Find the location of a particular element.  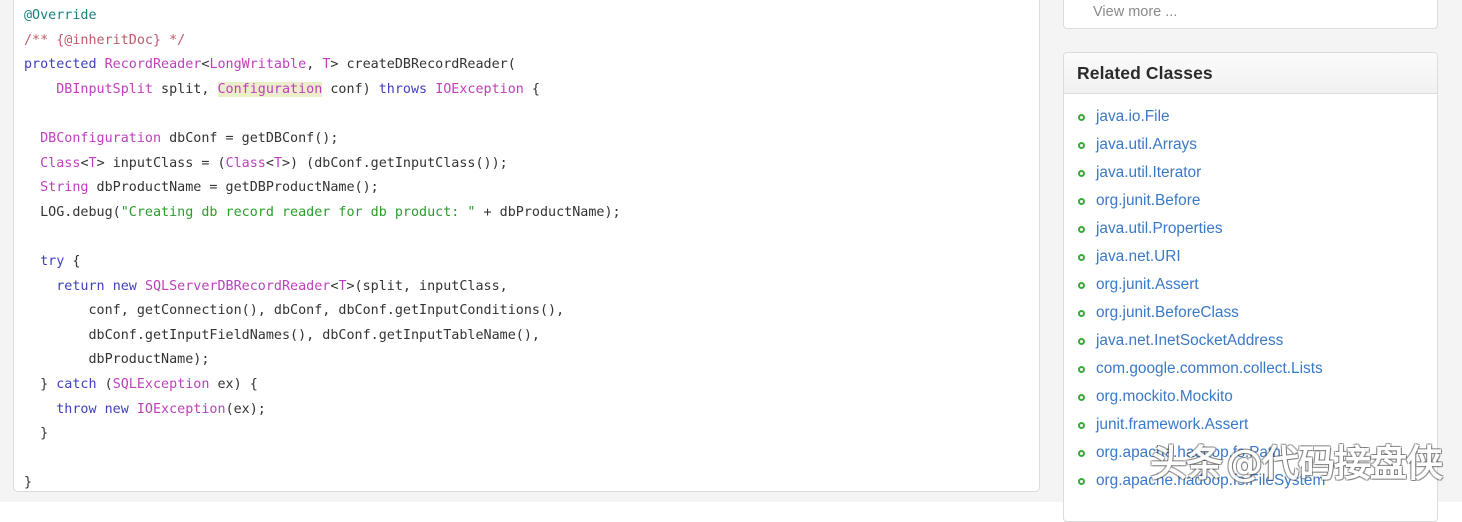

code-token: > createDBRecordReader( is located at coordinates (423, 65).